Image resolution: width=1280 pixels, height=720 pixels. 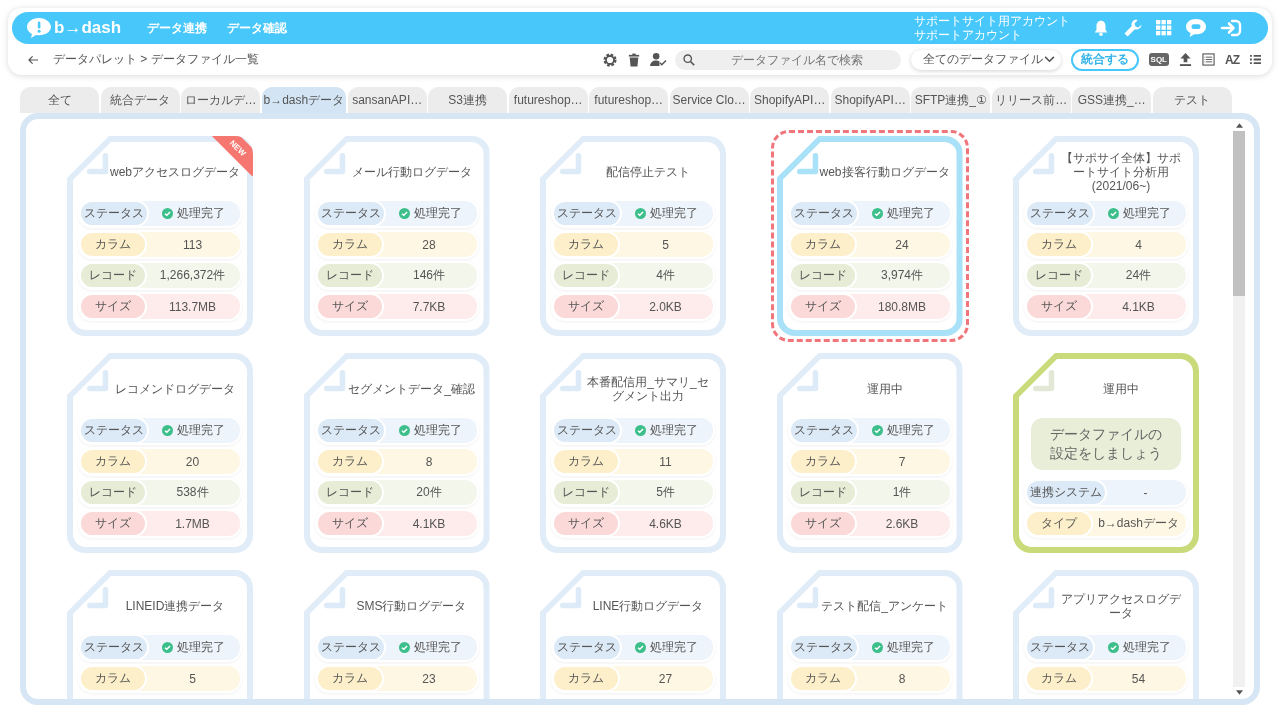 I want to click on file-card: LINEID連携データ ステータス 処理完了 カラム 5, so click(x=160, y=634).